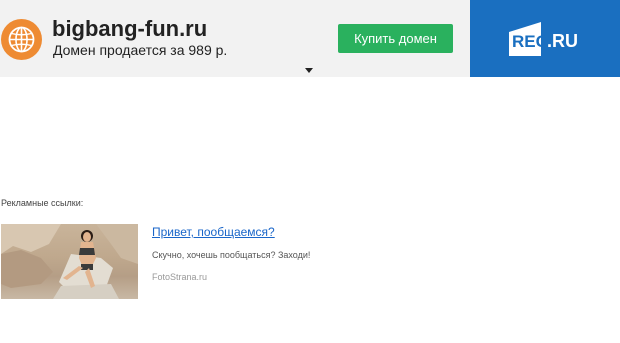  I want to click on caret-down-icon, so click(309, 70).